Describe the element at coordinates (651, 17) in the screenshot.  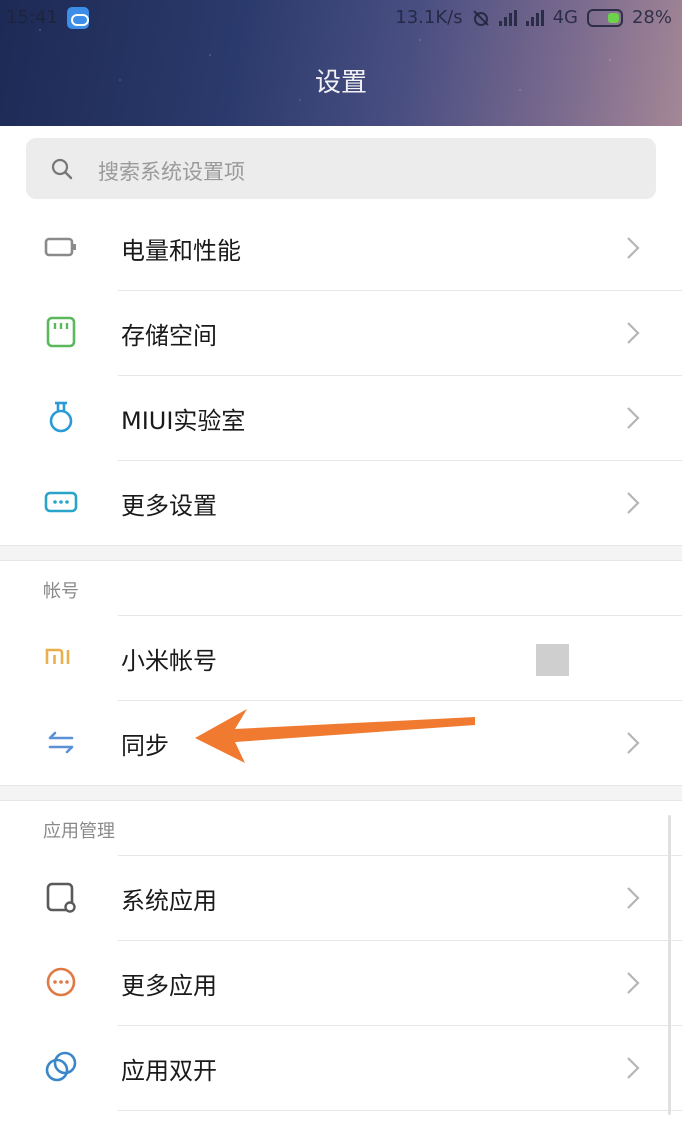
I see `battery-level: 28%` at that location.